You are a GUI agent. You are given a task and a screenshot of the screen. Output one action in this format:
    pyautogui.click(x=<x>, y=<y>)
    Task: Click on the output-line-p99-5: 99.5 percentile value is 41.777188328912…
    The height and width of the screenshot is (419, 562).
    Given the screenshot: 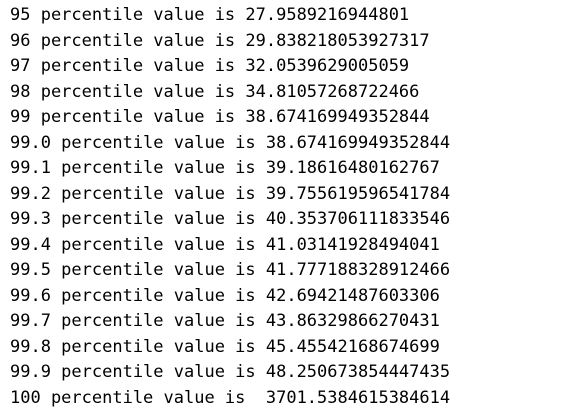 What is the action you would take?
    pyautogui.click(x=230, y=270)
    